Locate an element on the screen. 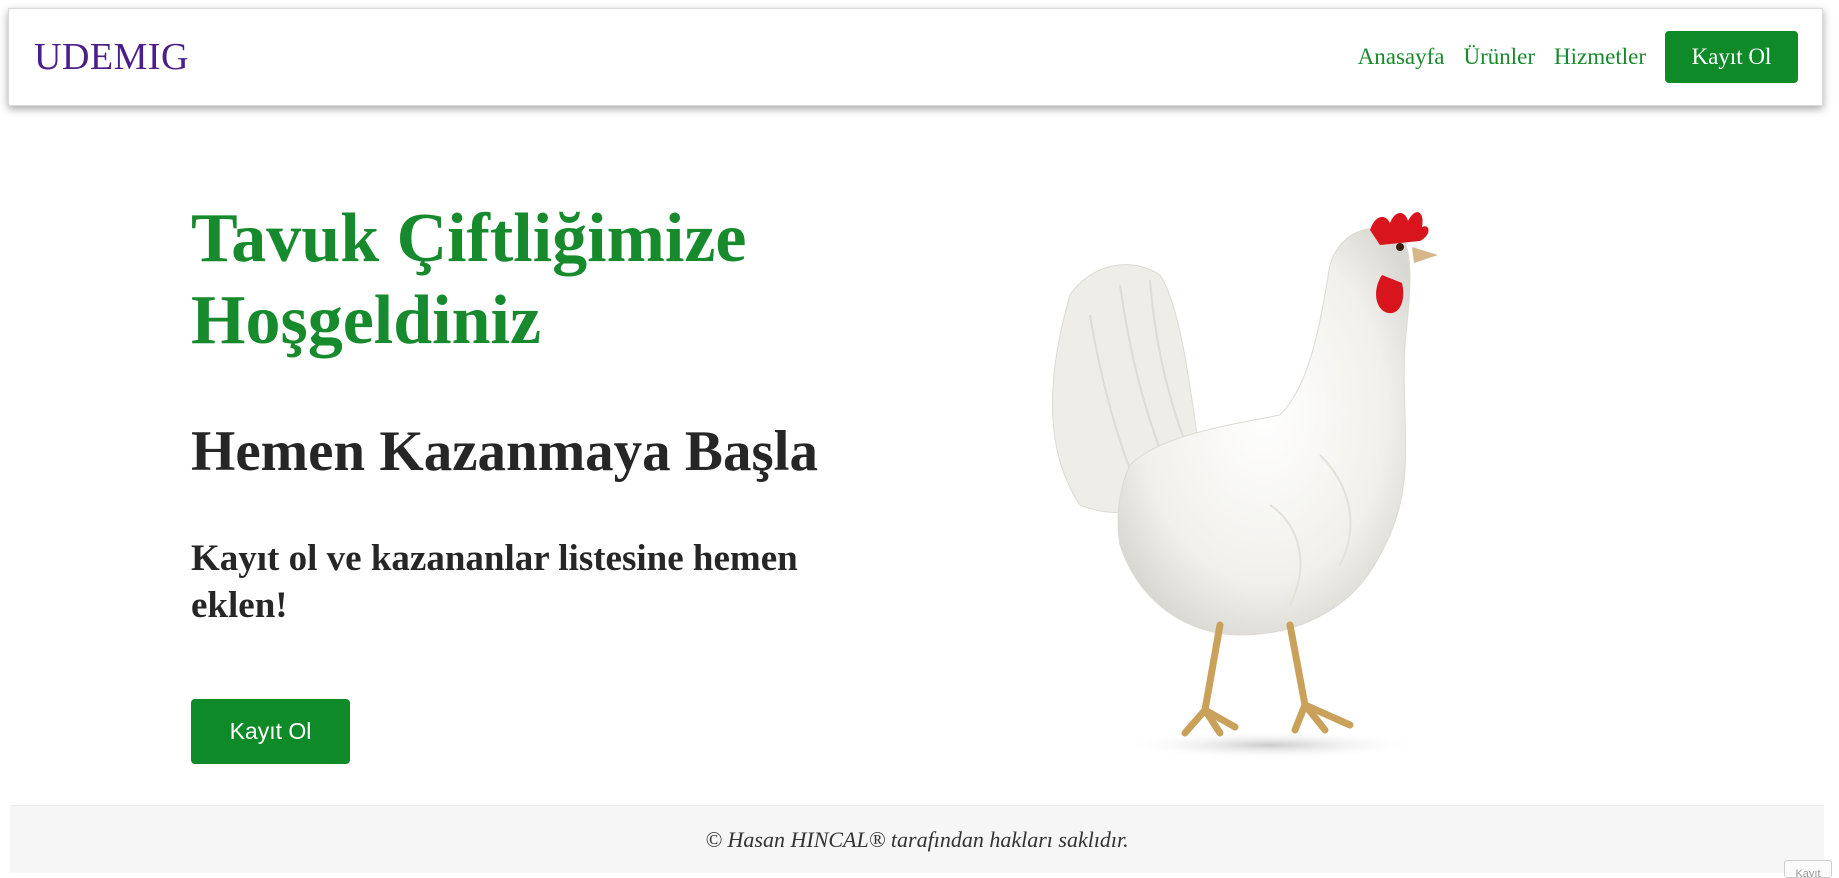 The width and height of the screenshot is (1839, 878). nav-link-anasayfa: Anasayfa is located at coordinates (1401, 57).